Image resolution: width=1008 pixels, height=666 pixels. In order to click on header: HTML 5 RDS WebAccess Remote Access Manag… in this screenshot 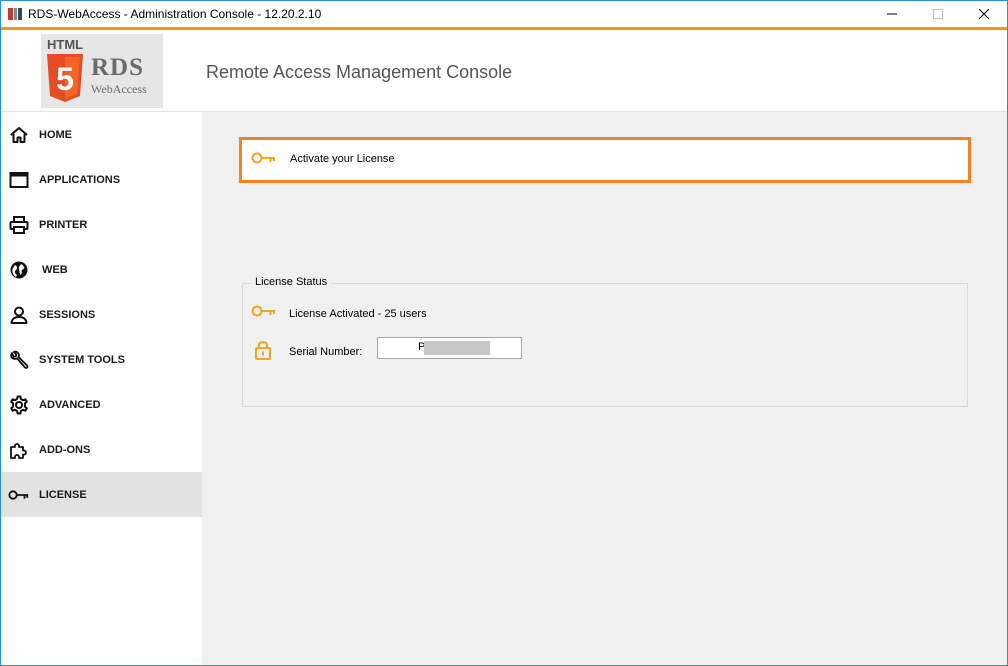, I will do `click(504, 71)`.